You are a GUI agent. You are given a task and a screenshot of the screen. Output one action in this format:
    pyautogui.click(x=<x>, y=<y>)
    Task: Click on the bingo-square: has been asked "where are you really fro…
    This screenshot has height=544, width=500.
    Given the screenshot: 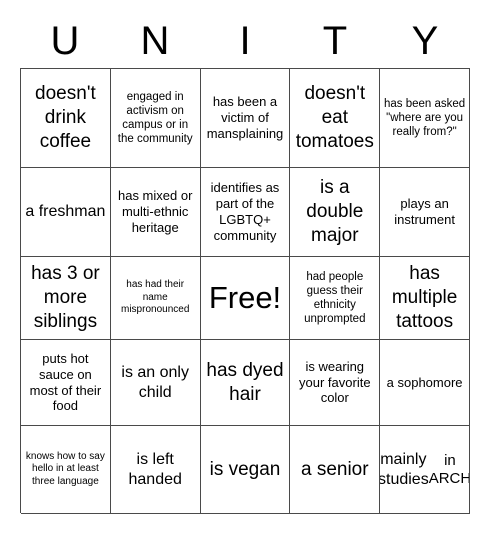 What is the action you would take?
    pyautogui.click(x=425, y=118)
    